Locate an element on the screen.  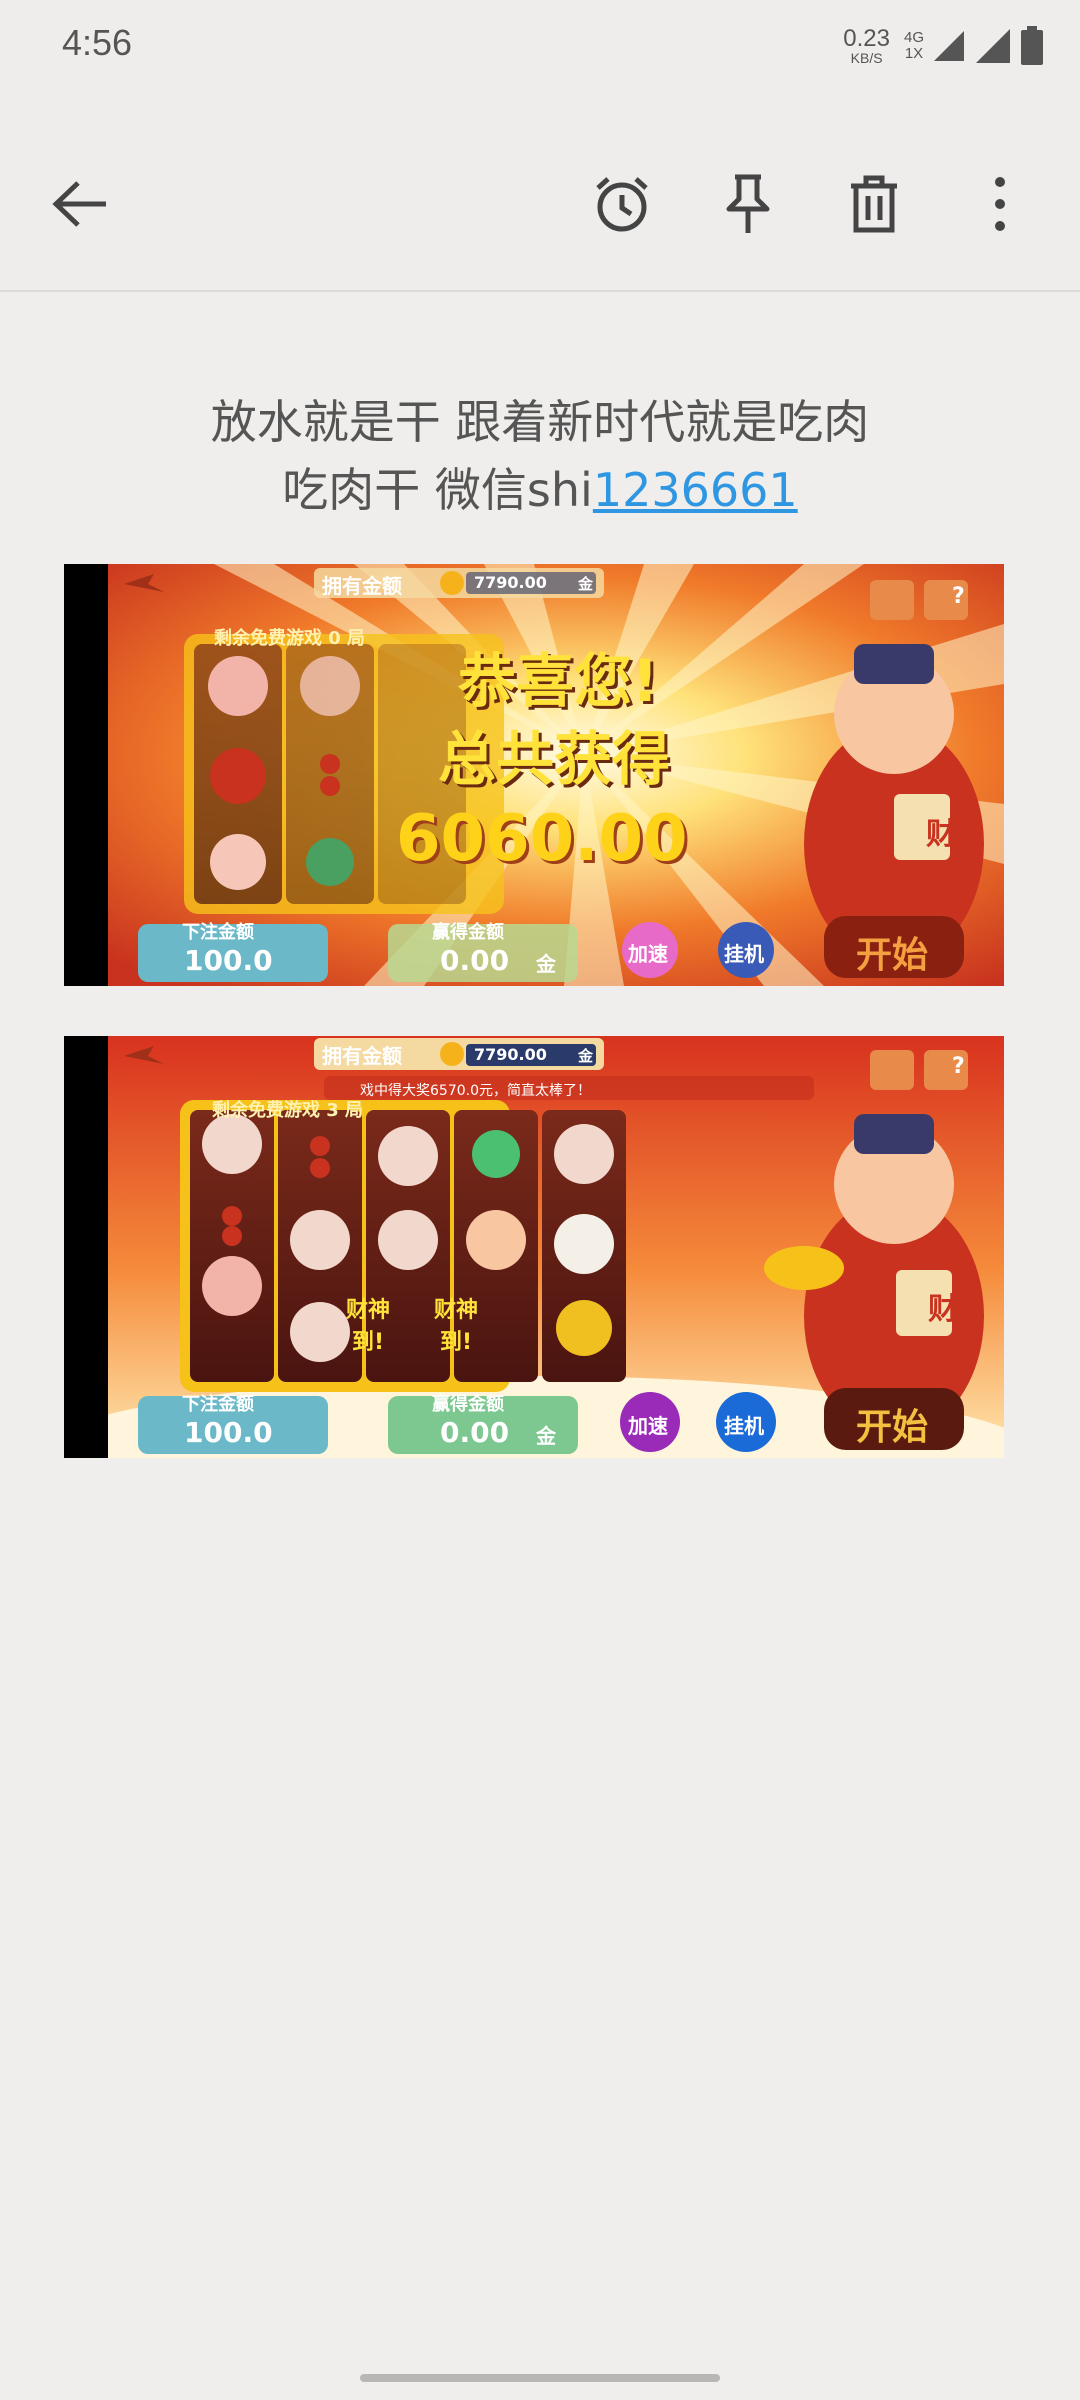
pin-icon is located at coordinates (748, 203).